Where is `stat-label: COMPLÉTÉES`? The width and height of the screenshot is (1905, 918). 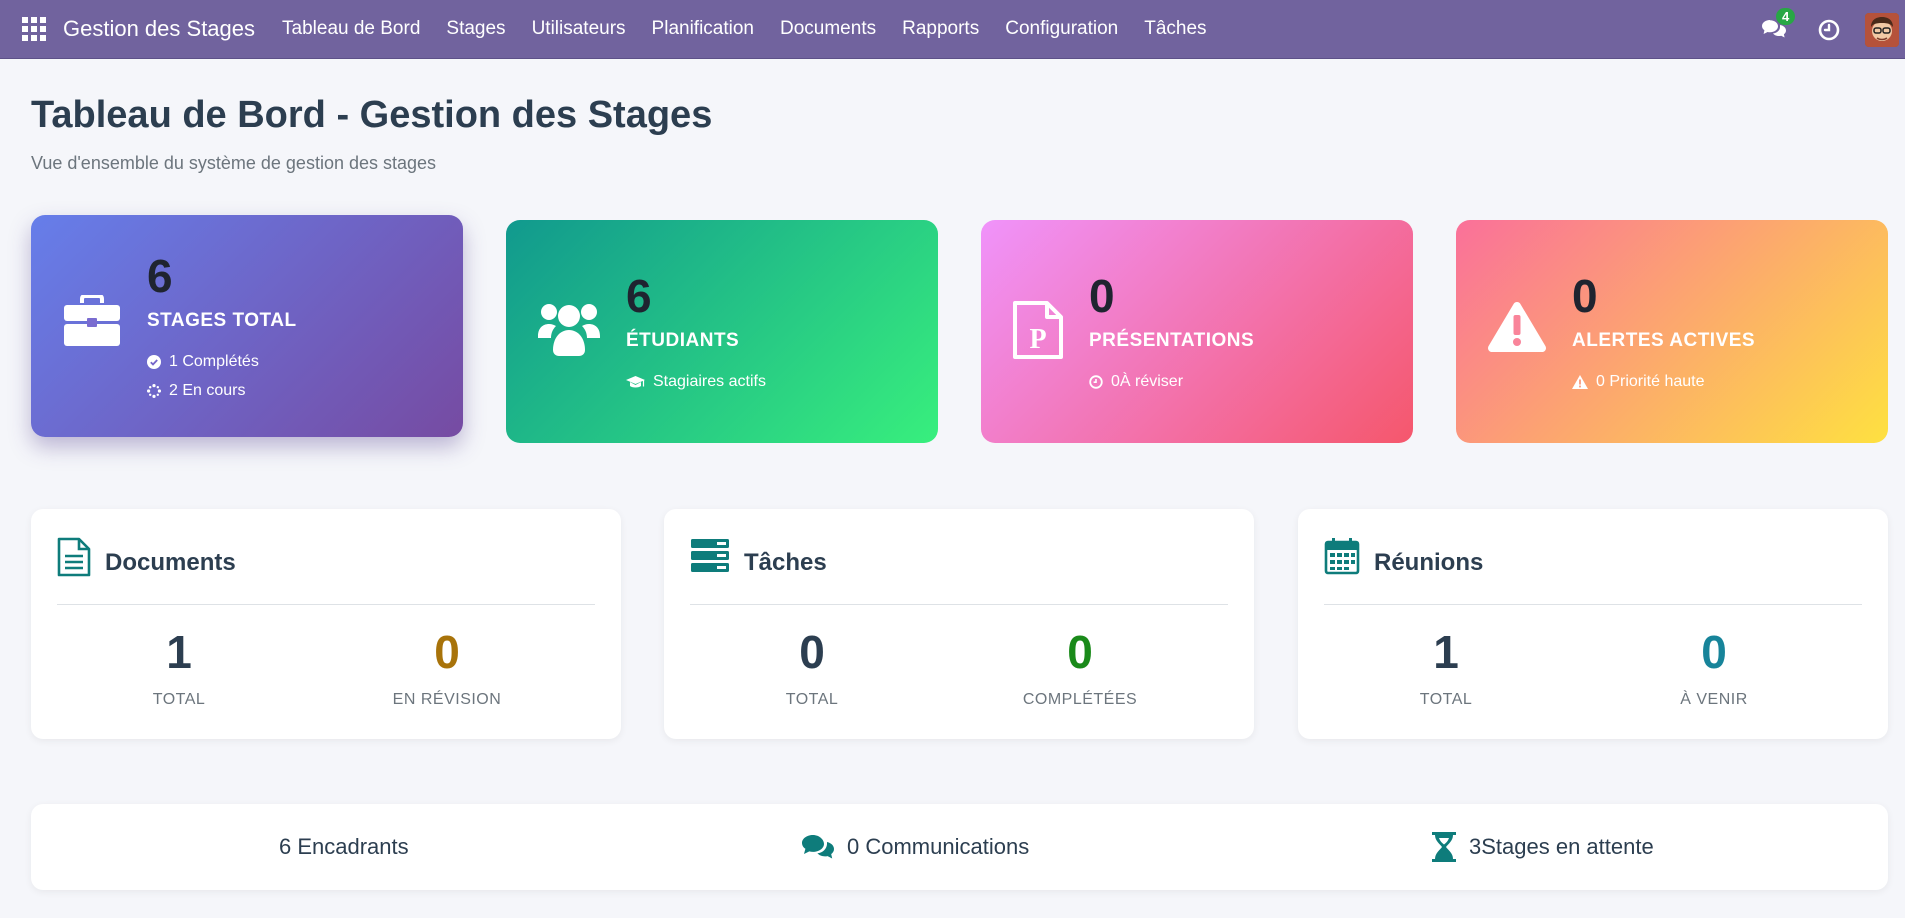 stat-label: COMPLÉTÉES is located at coordinates (1080, 699).